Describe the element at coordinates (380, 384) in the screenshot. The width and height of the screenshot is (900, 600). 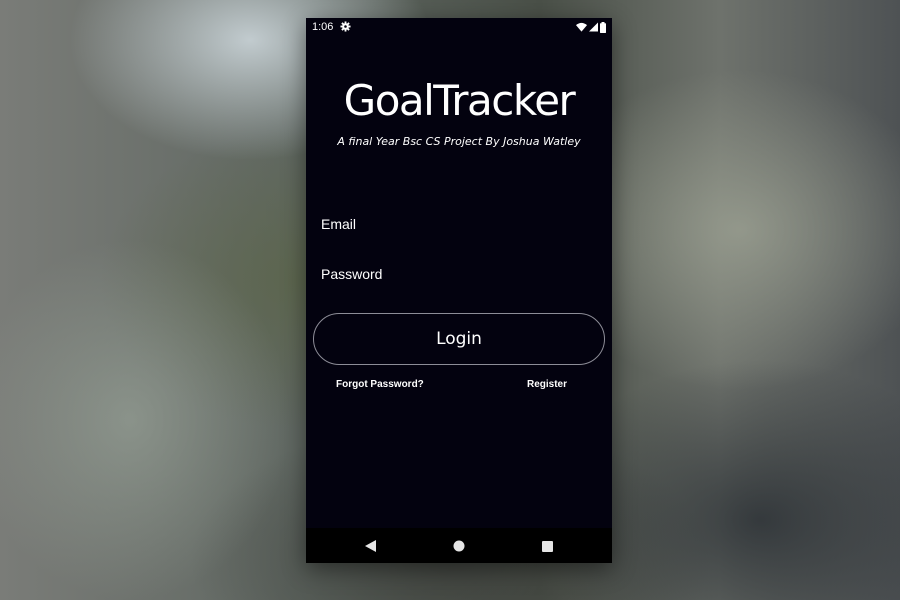
I see `forgot-password-link: Forgot Password?` at that location.